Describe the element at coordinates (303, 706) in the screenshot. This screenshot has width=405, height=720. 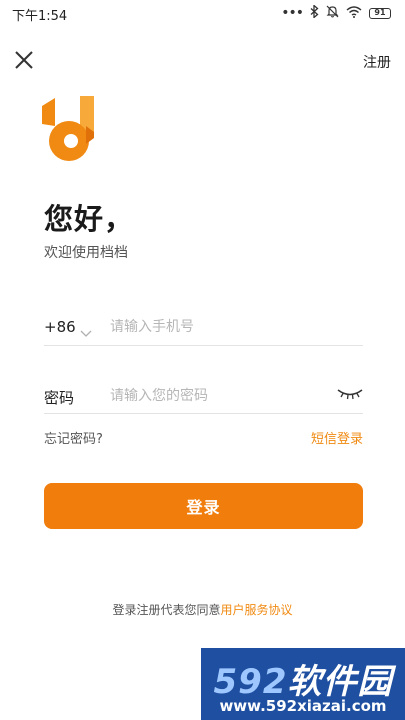
I see `watermark-url: www.592xiazai.com` at that location.